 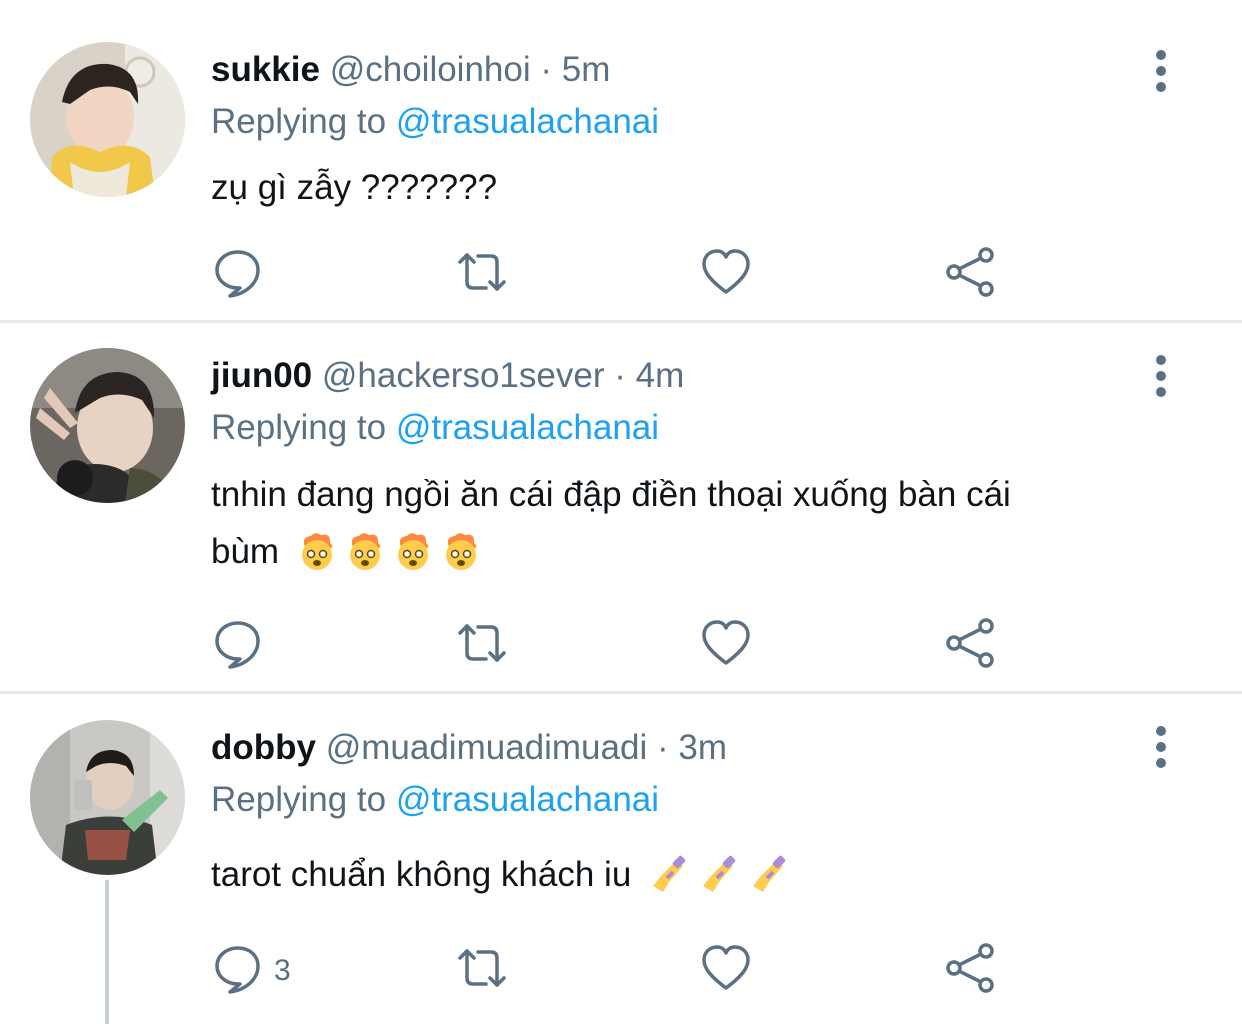 What do you see at coordinates (354, 187) in the screenshot?
I see `tweet-text-line: zụ gì zẫy ???????` at bounding box center [354, 187].